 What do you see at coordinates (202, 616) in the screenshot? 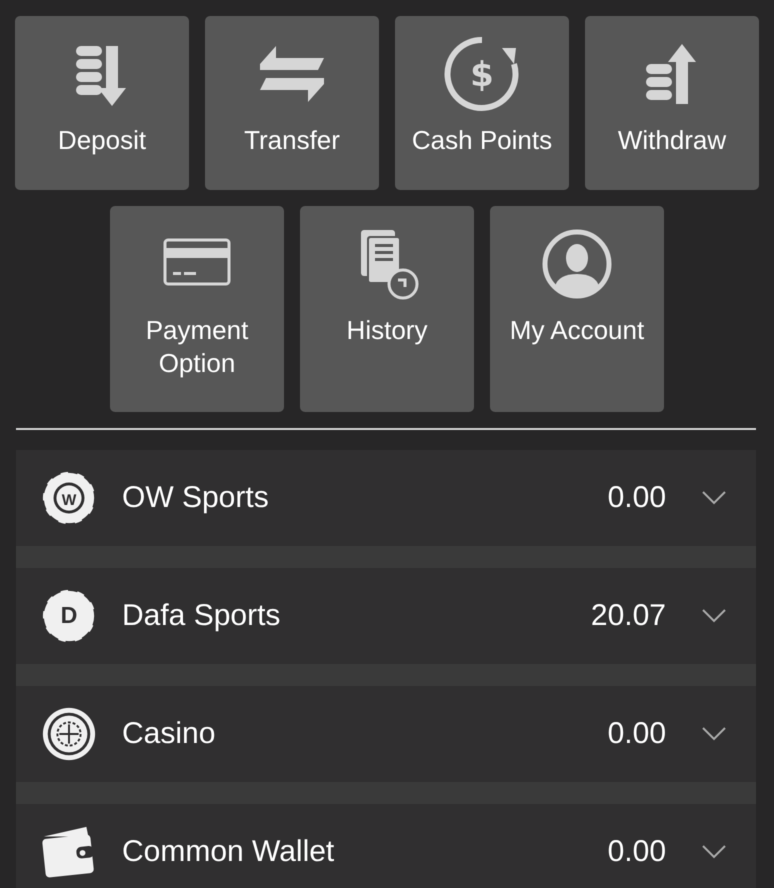
I see `wallet-name: Dafa Sports` at bounding box center [202, 616].